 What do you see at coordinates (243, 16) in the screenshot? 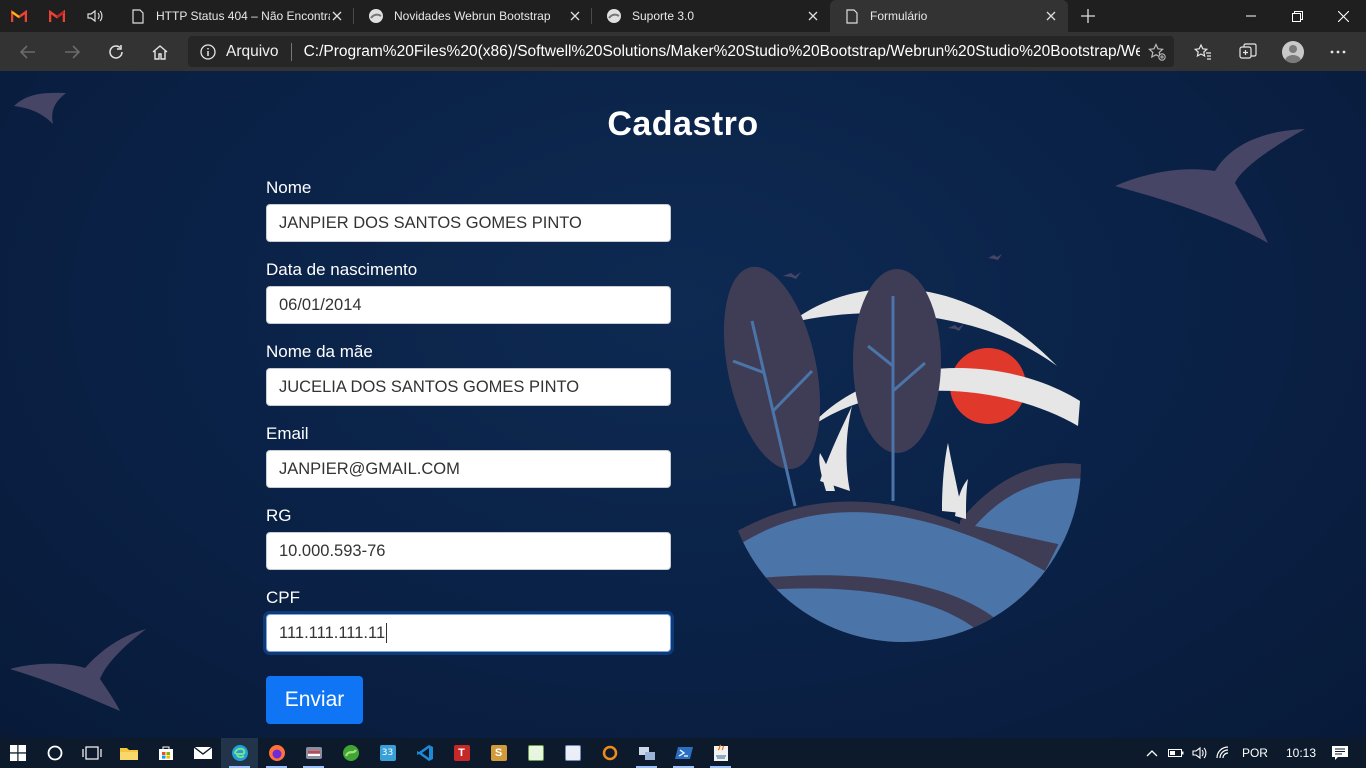
I see `tab-title: HTTP Status 404 – Não Encontrado` at bounding box center [243, 16].